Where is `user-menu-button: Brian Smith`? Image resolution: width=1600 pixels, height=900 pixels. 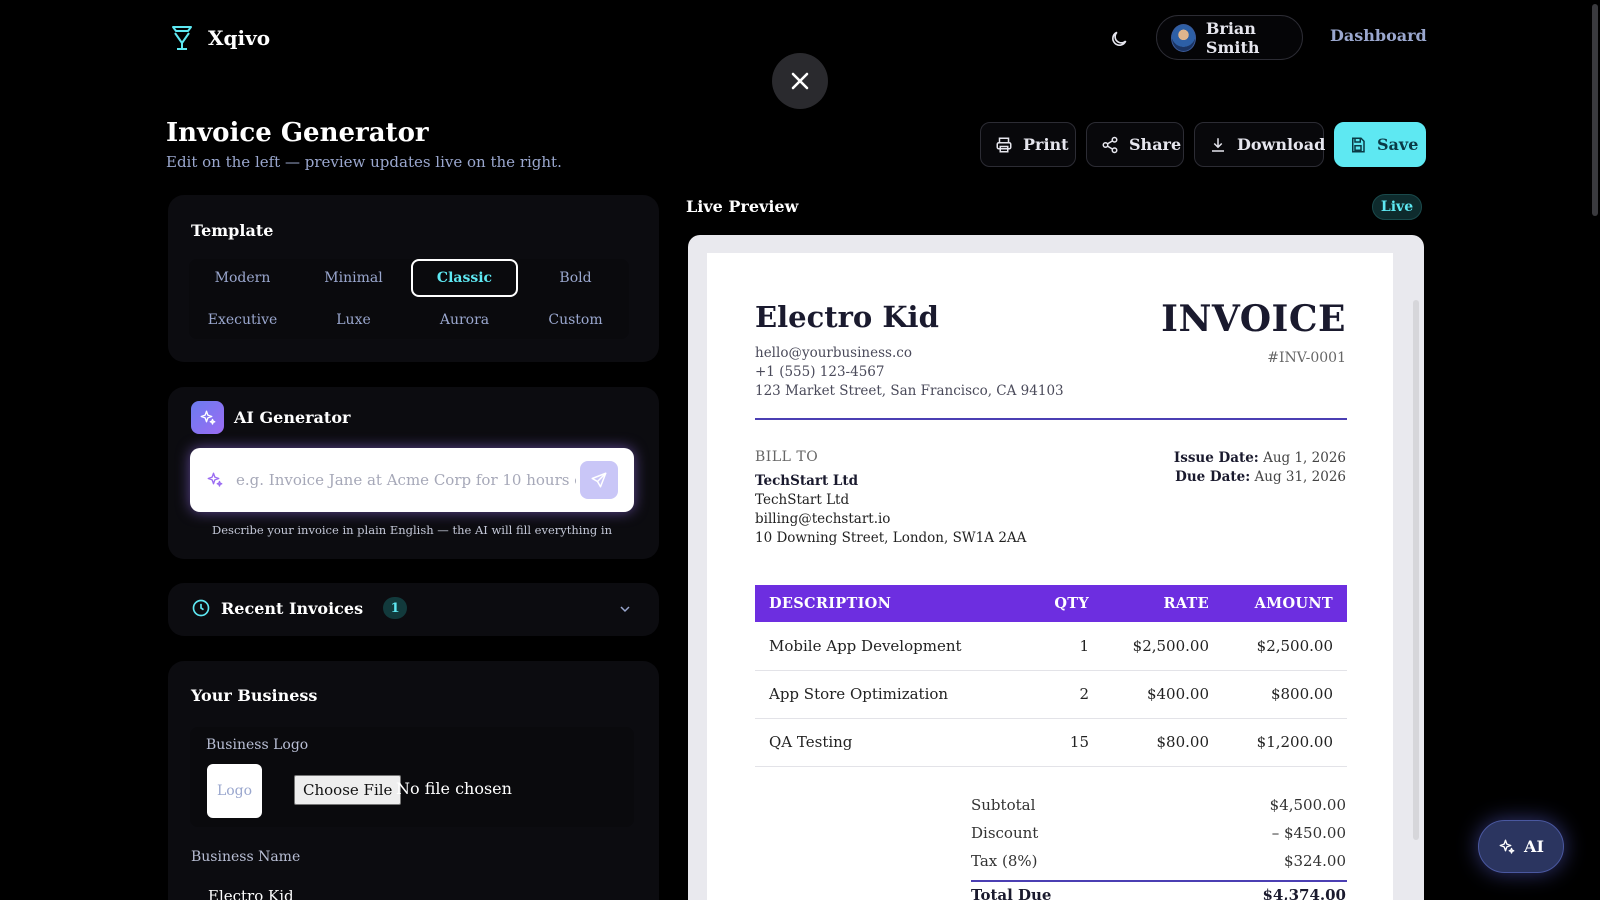 user-menu-button: Brian Smith is located at coordinates (1229, 37).